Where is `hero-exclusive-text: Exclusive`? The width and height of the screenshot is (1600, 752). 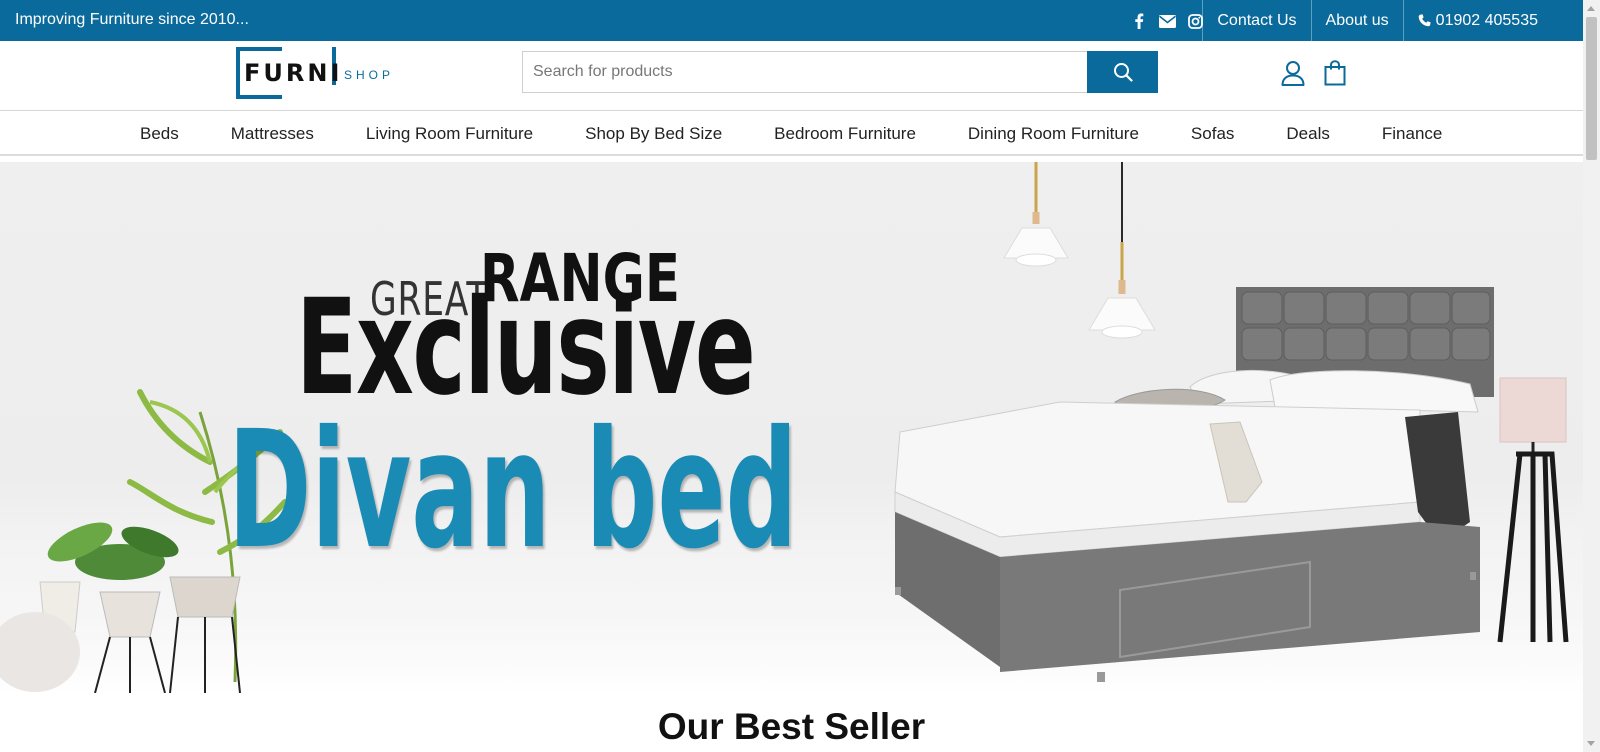
hero-exclusive-text: Exclusive is located at coordinates (526, 348).